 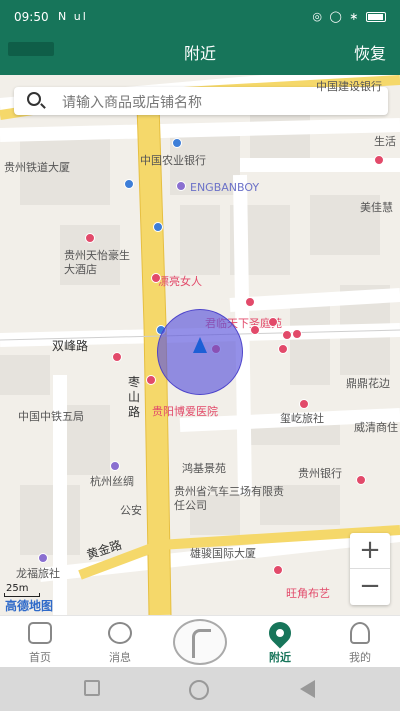 I want to click on recent-apps-icon, so click(x=92, y=688).